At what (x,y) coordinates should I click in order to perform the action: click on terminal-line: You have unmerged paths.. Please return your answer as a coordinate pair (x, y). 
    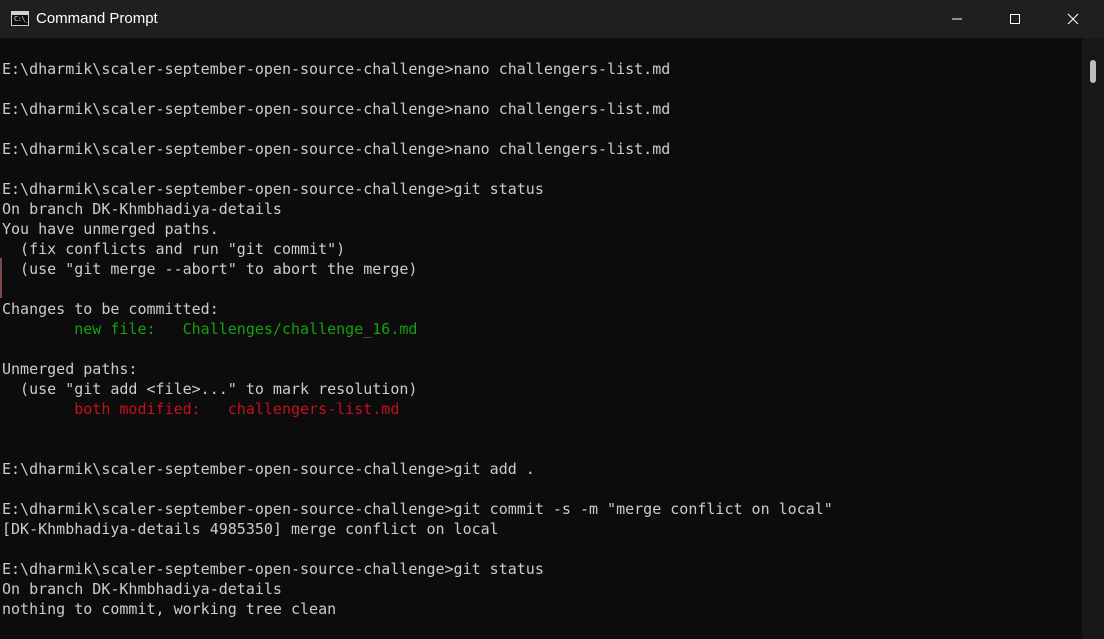
    Looking at the image, I should click on (417, 229).